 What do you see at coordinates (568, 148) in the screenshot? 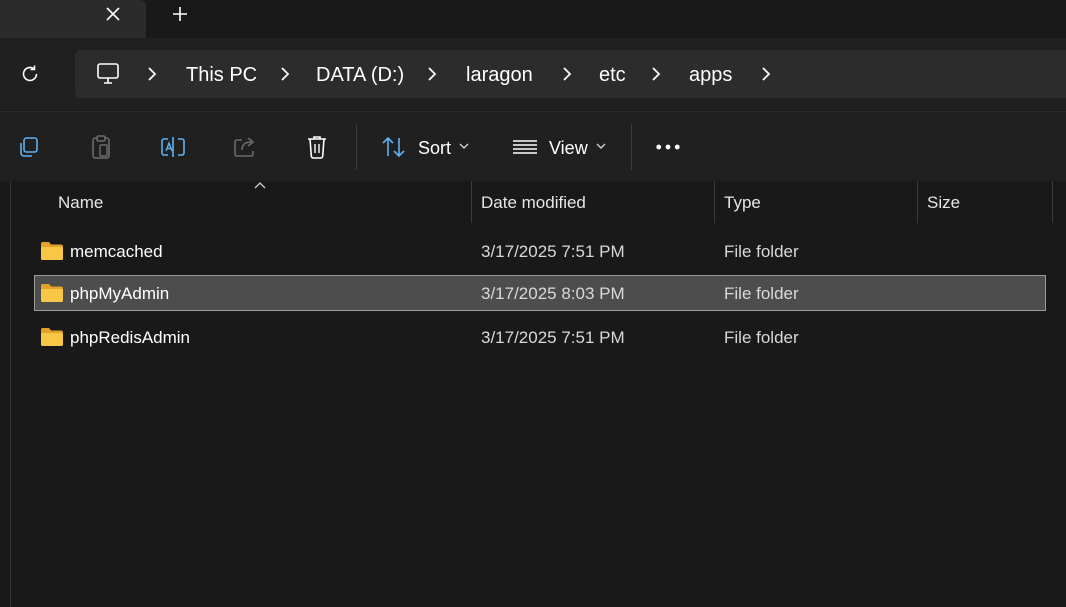
I see `view-button: View` at bounding box center [568, 148].